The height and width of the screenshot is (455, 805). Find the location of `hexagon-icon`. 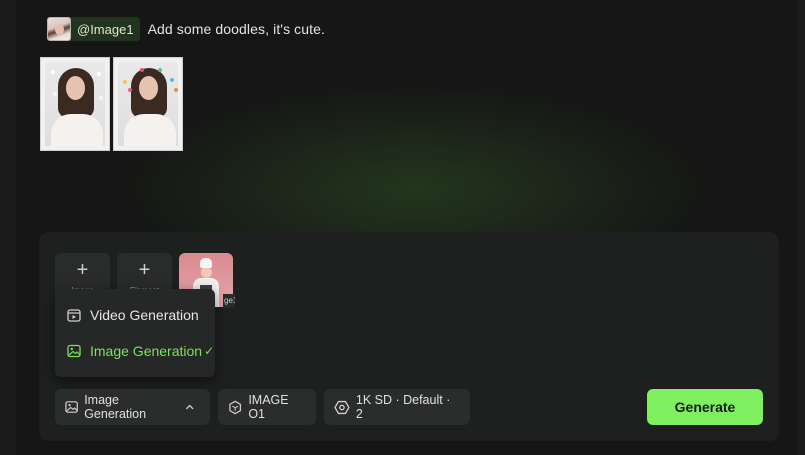

hexagon-icon is located at coordinates (235, 407).